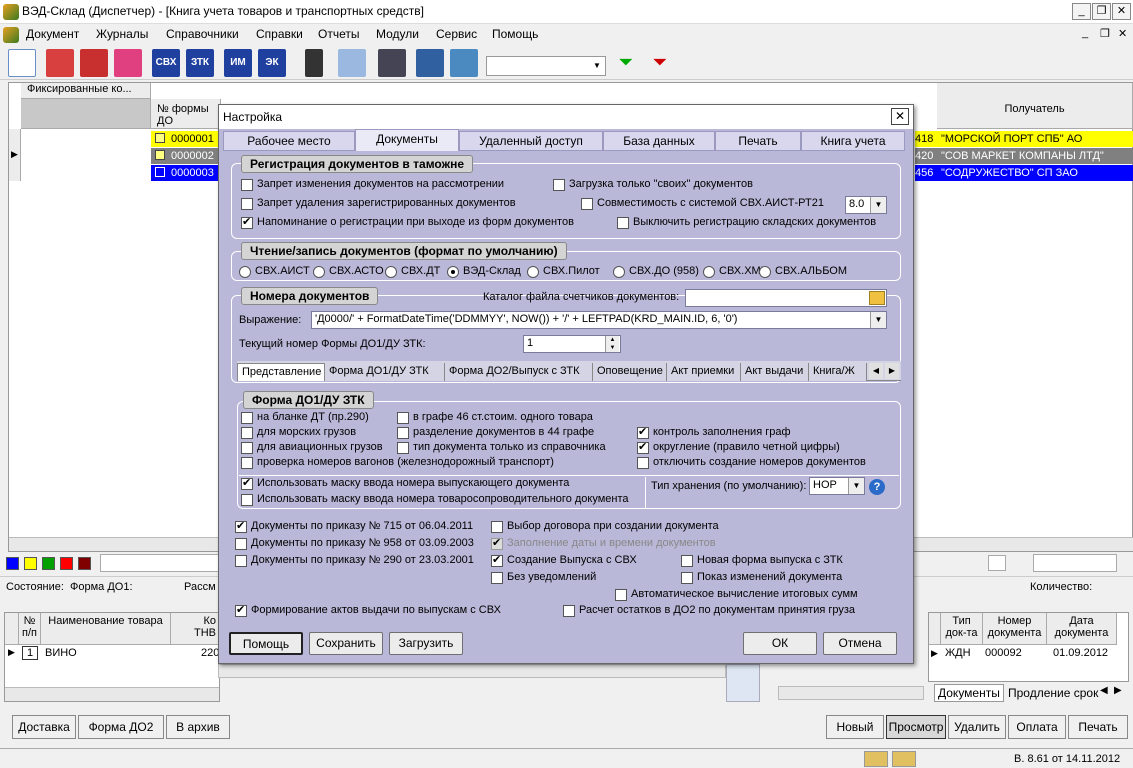 This screenshot has height=768, width=1133. I want to click on mdi-restore-button: ❐, so click(1105, 33).